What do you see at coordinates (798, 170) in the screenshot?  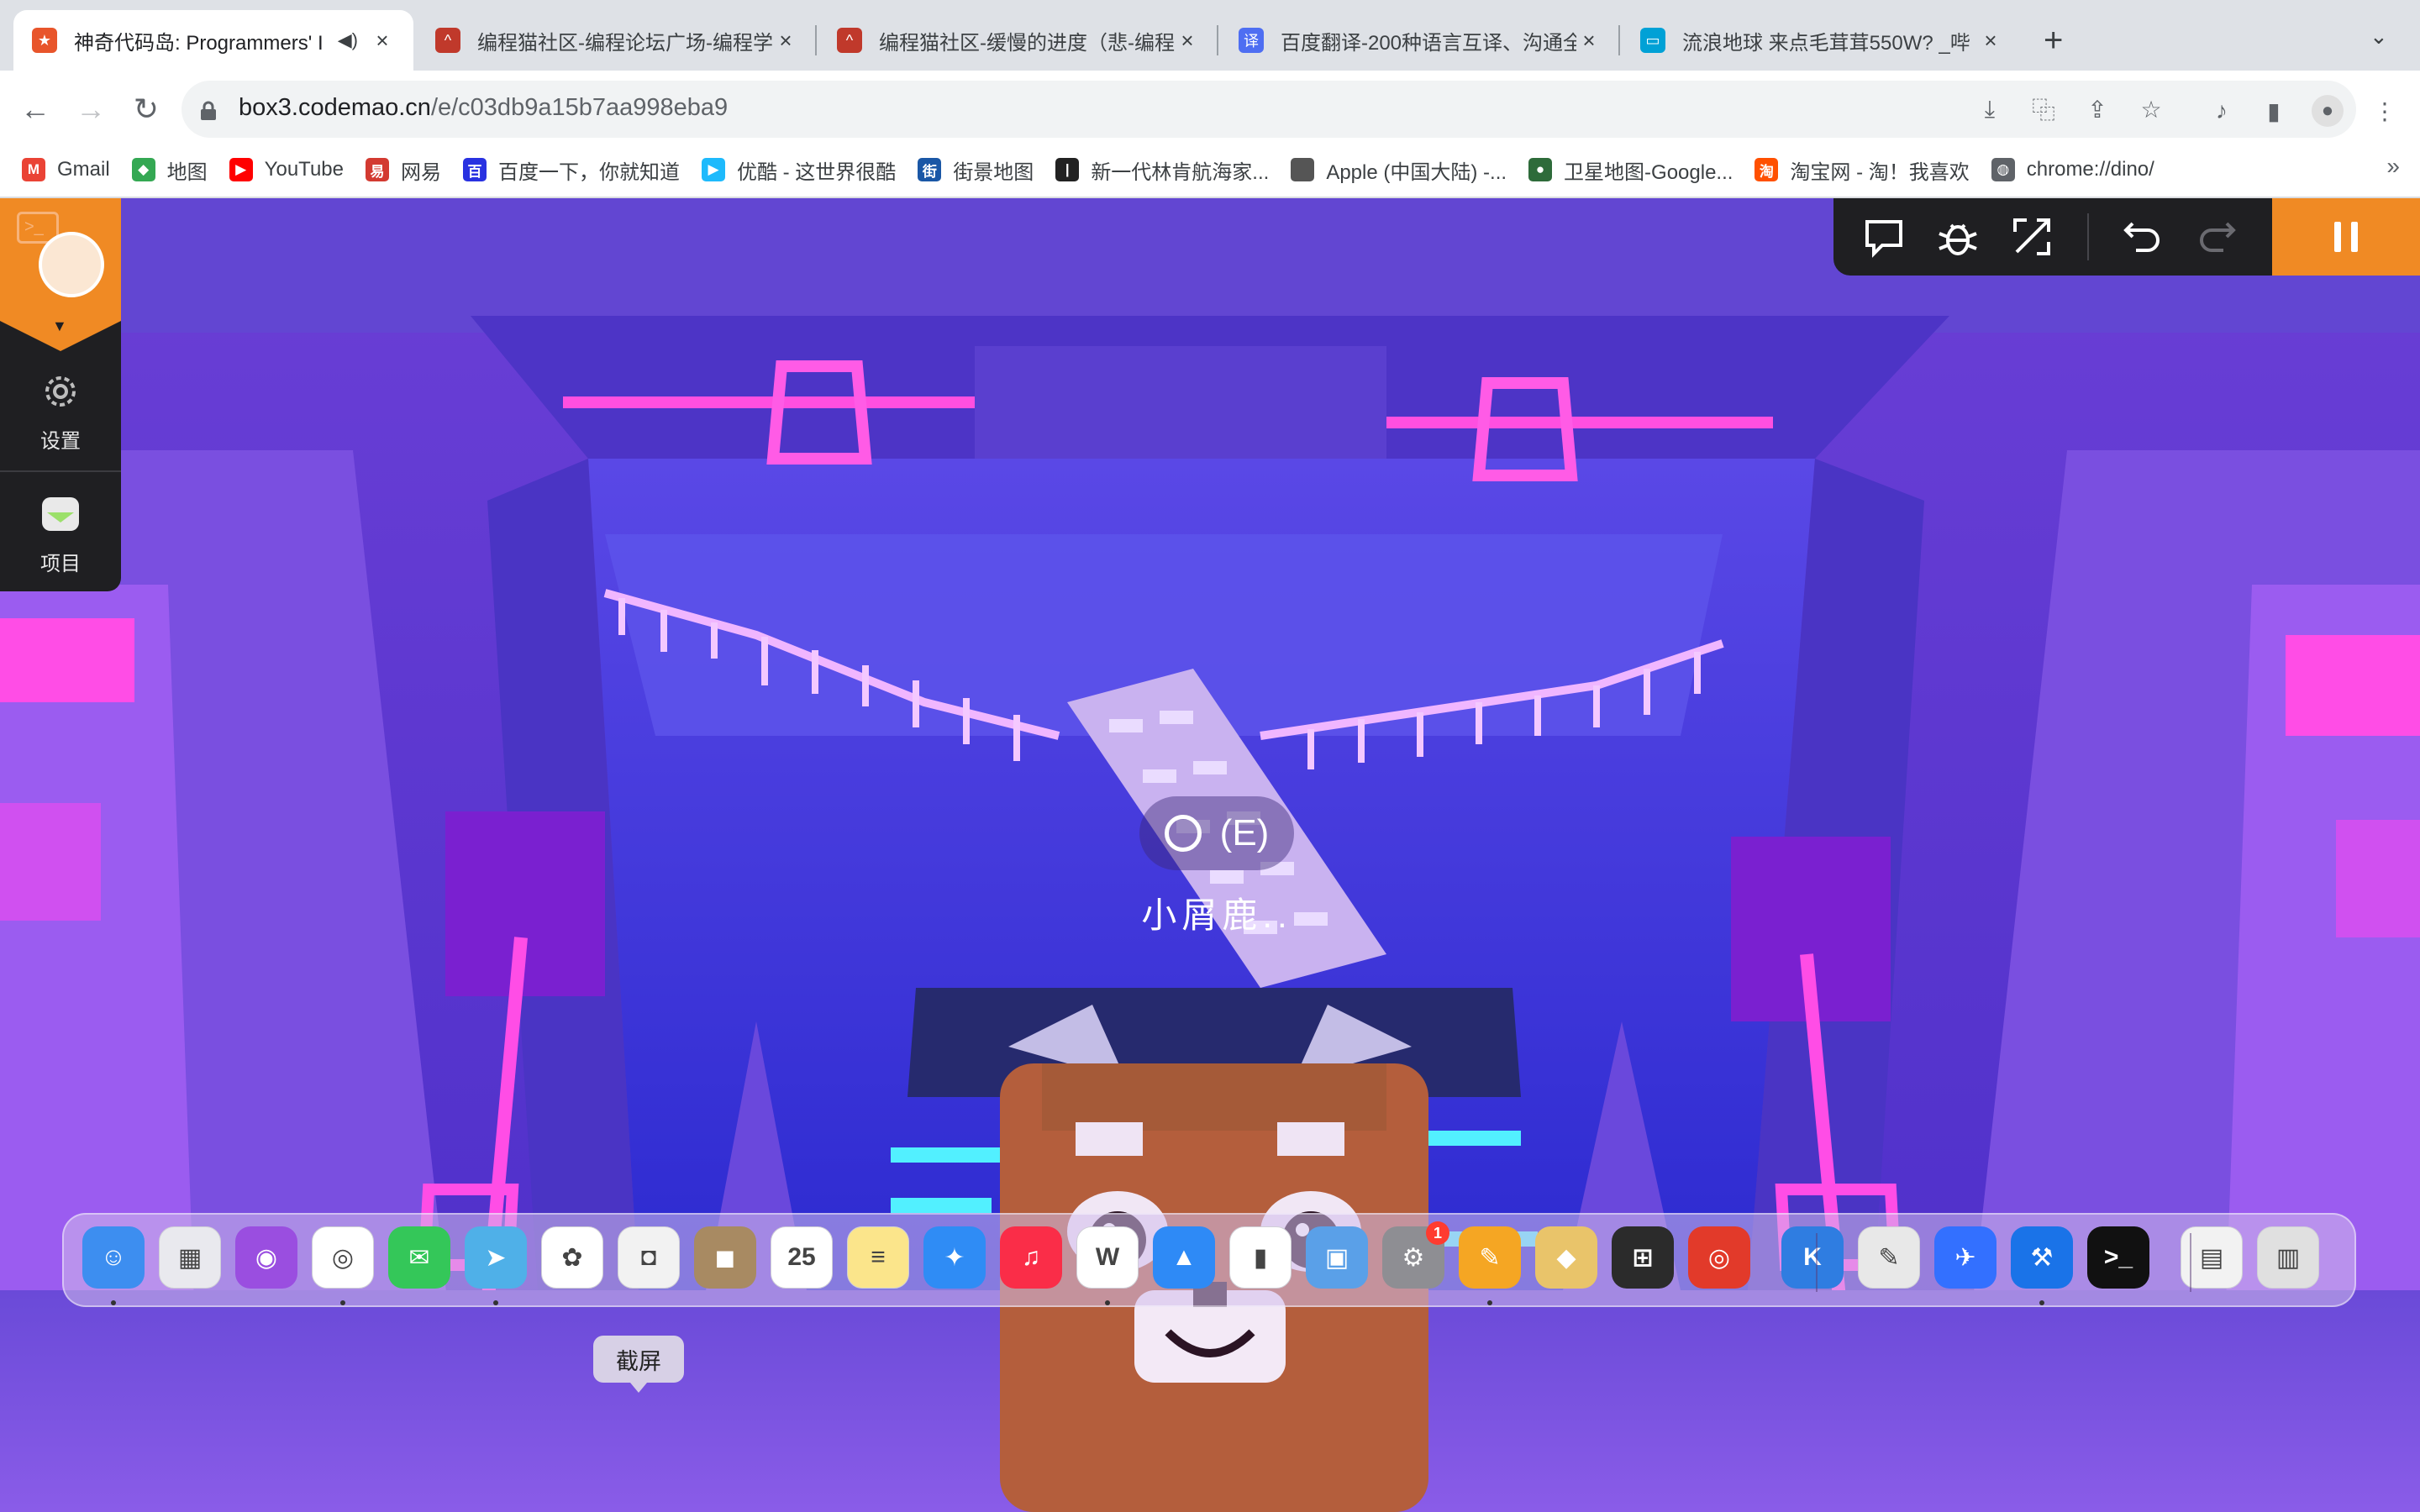 I see `bookmark-item: ▶ 优酷 - 这世界很酷` at bounding box center [798, 170].